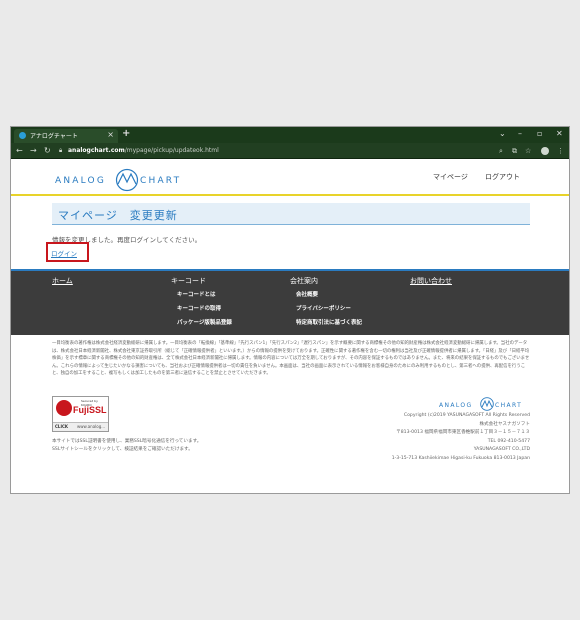 The width and height of the screenshot is (580, 620). What do you see at coordinates (501, 449) in the screenshot?
I see `address-line: YASUNAGASOFT CO.,LTD` at bounding box center [501, 449].